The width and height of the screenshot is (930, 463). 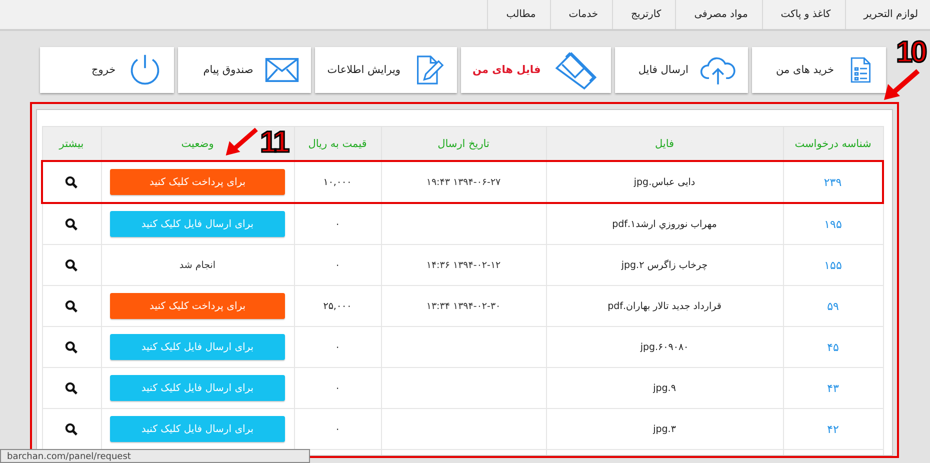 I want to click on column-header: قیمت به ریال, so click(x=337, y=143).